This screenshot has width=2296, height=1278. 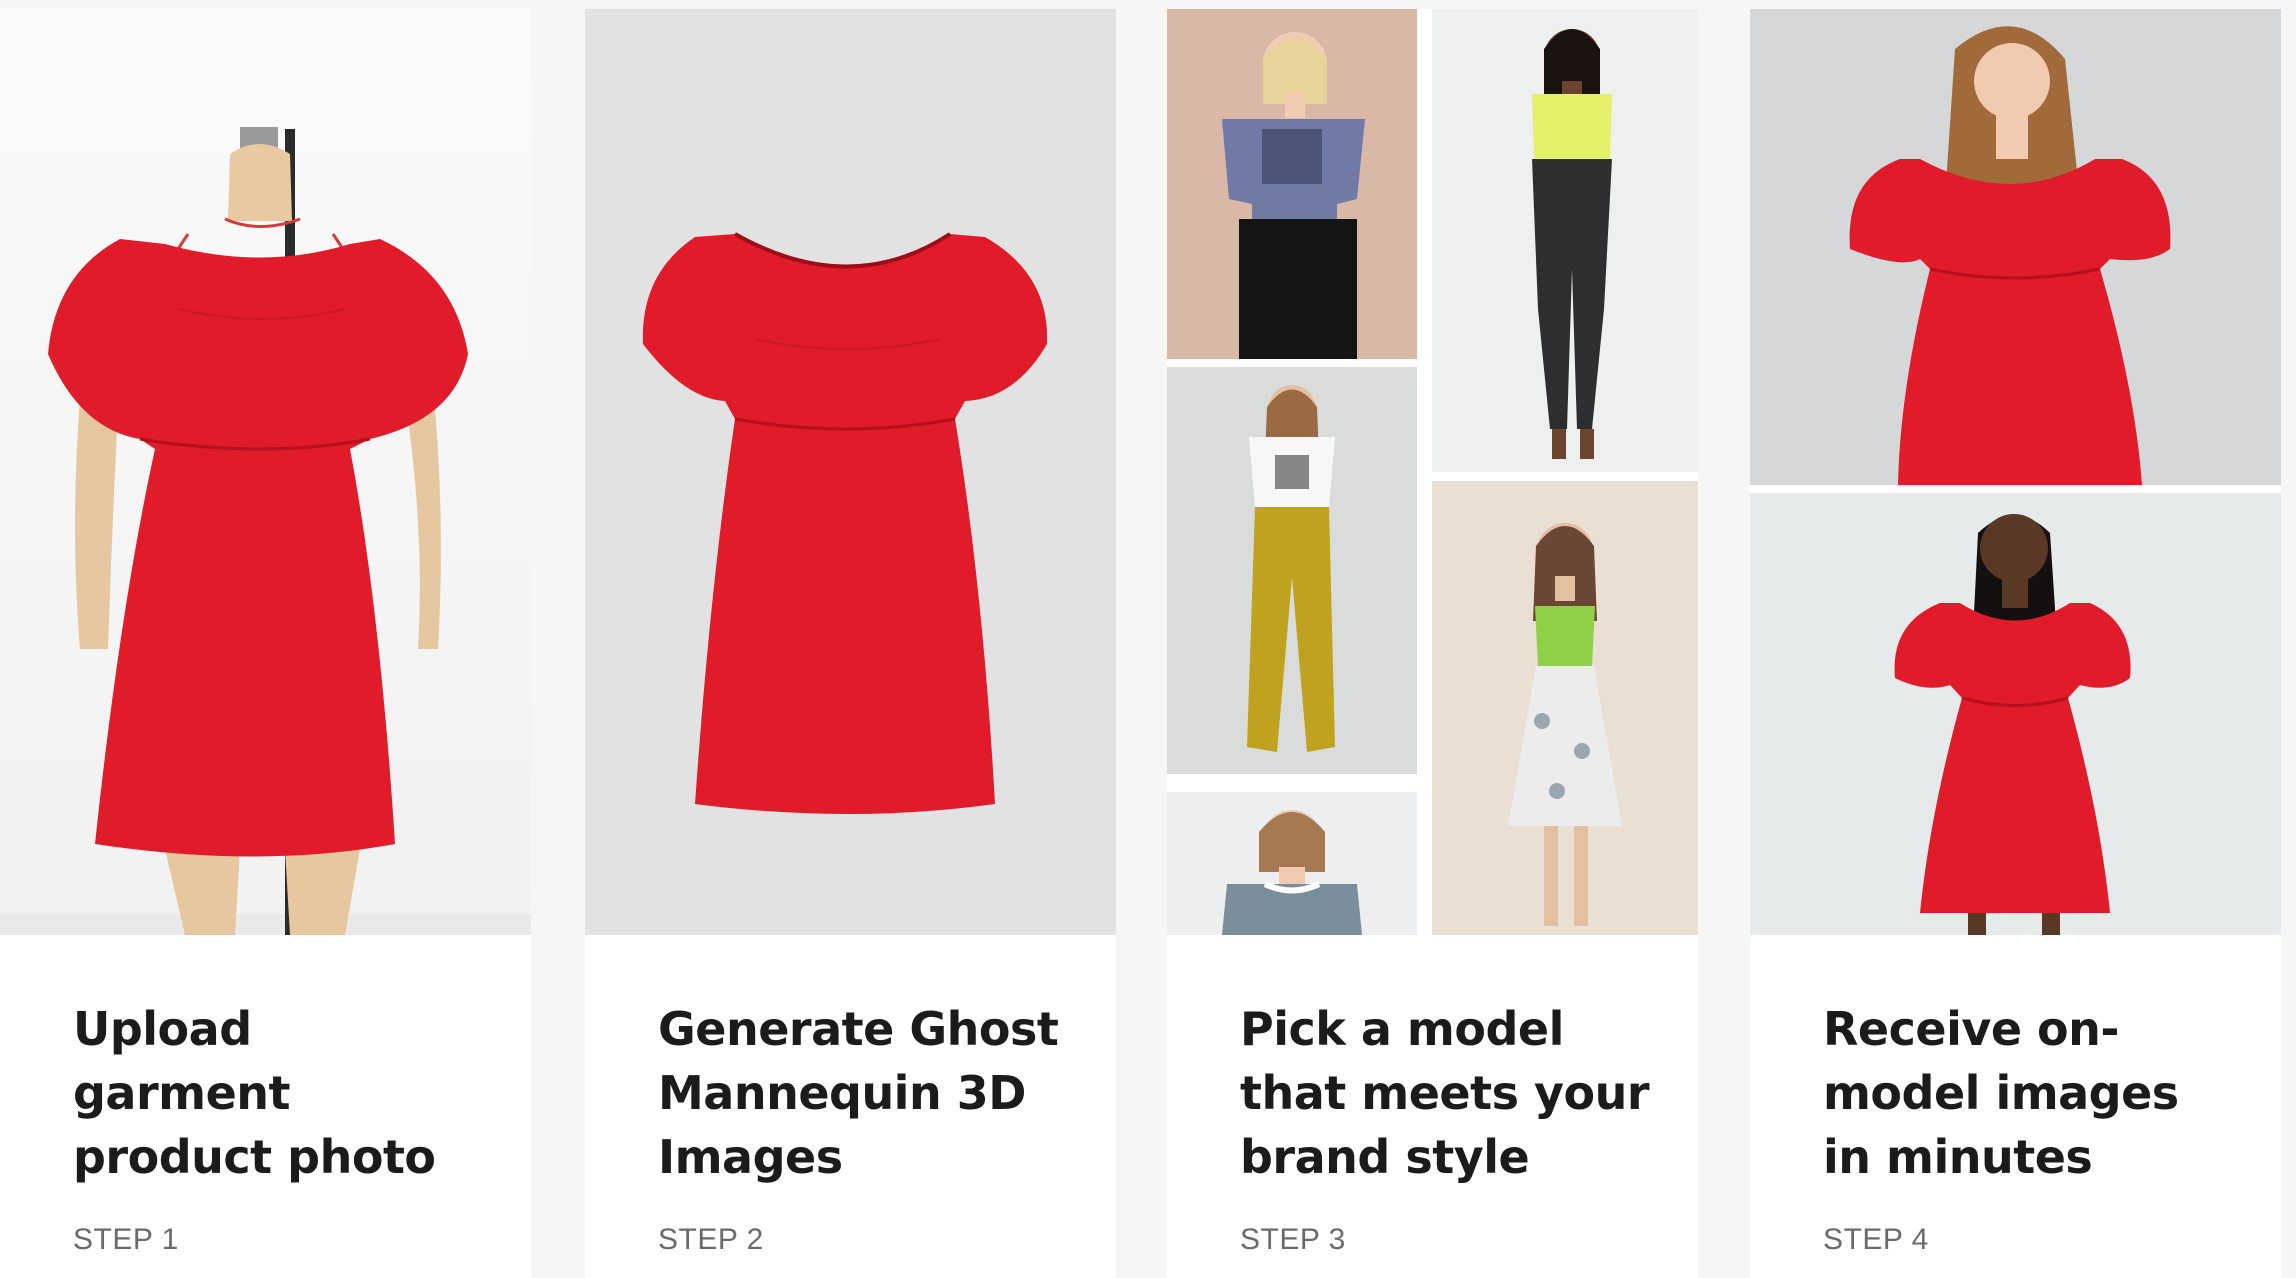 What do you see at coordinates (1292, 863) in the screenshot?
I see `model-tile-ringer-tee` at bounding box center [1292, 863].